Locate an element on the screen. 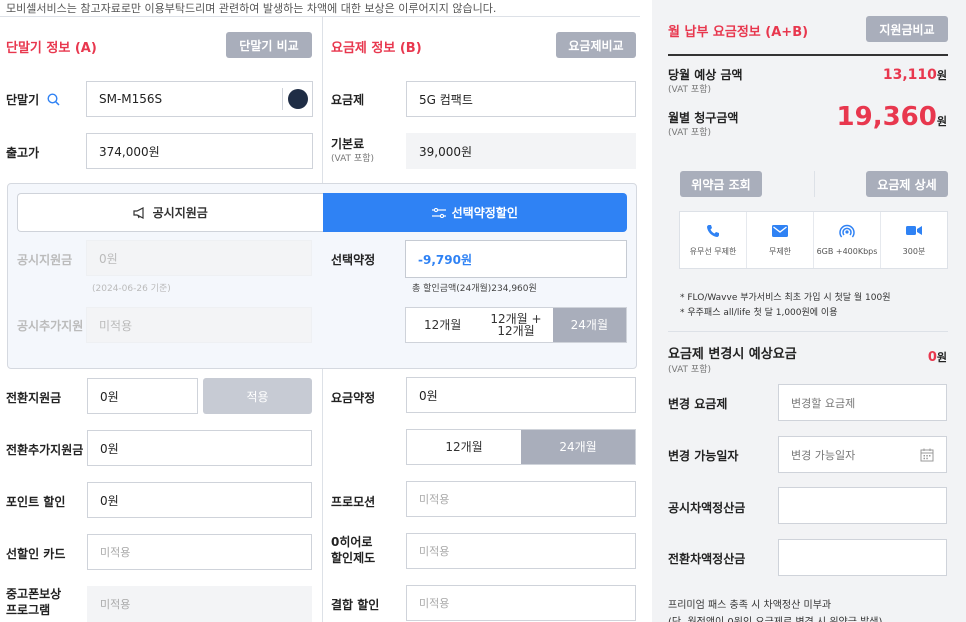 This screenshot has width=966, height=622. mail-icon is located at coordinates (780, 231).